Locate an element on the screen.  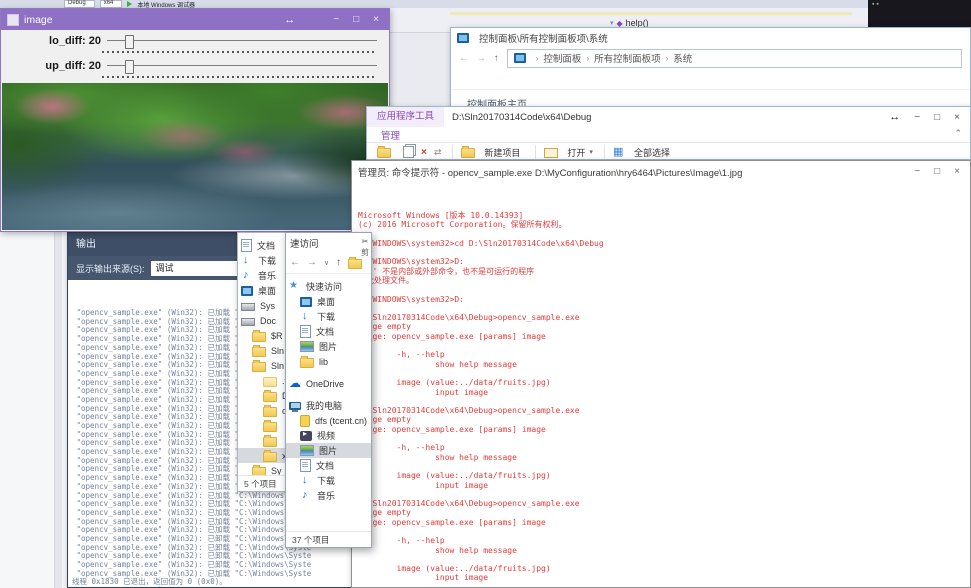
tree-item-label: 文档 is located at coordinates (266, 246).